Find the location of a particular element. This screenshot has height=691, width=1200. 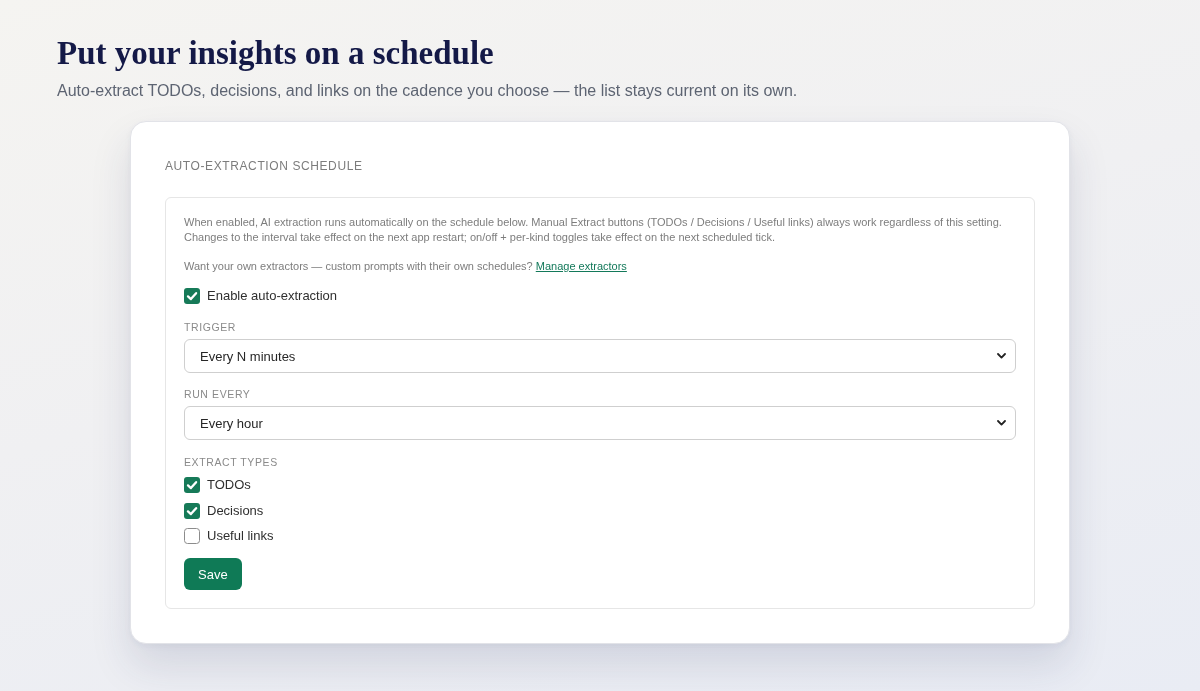

save-button: Save is located at coordinates (213, 574).